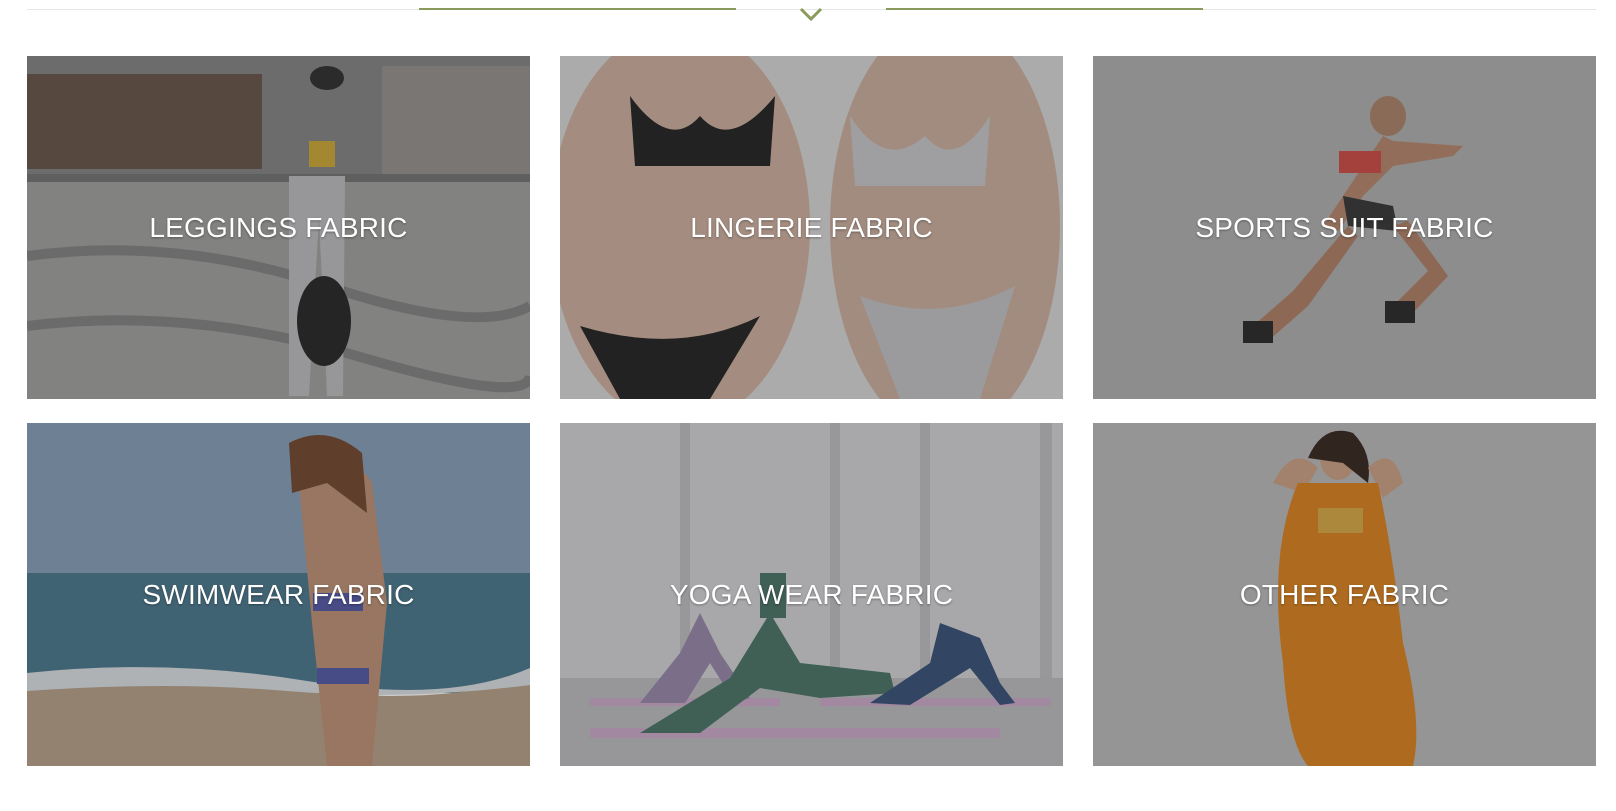 This screenshot has height=811, width=1616. I want to click on category-card-leggings: LEGGINGS FABRIC, so click(278, 227).